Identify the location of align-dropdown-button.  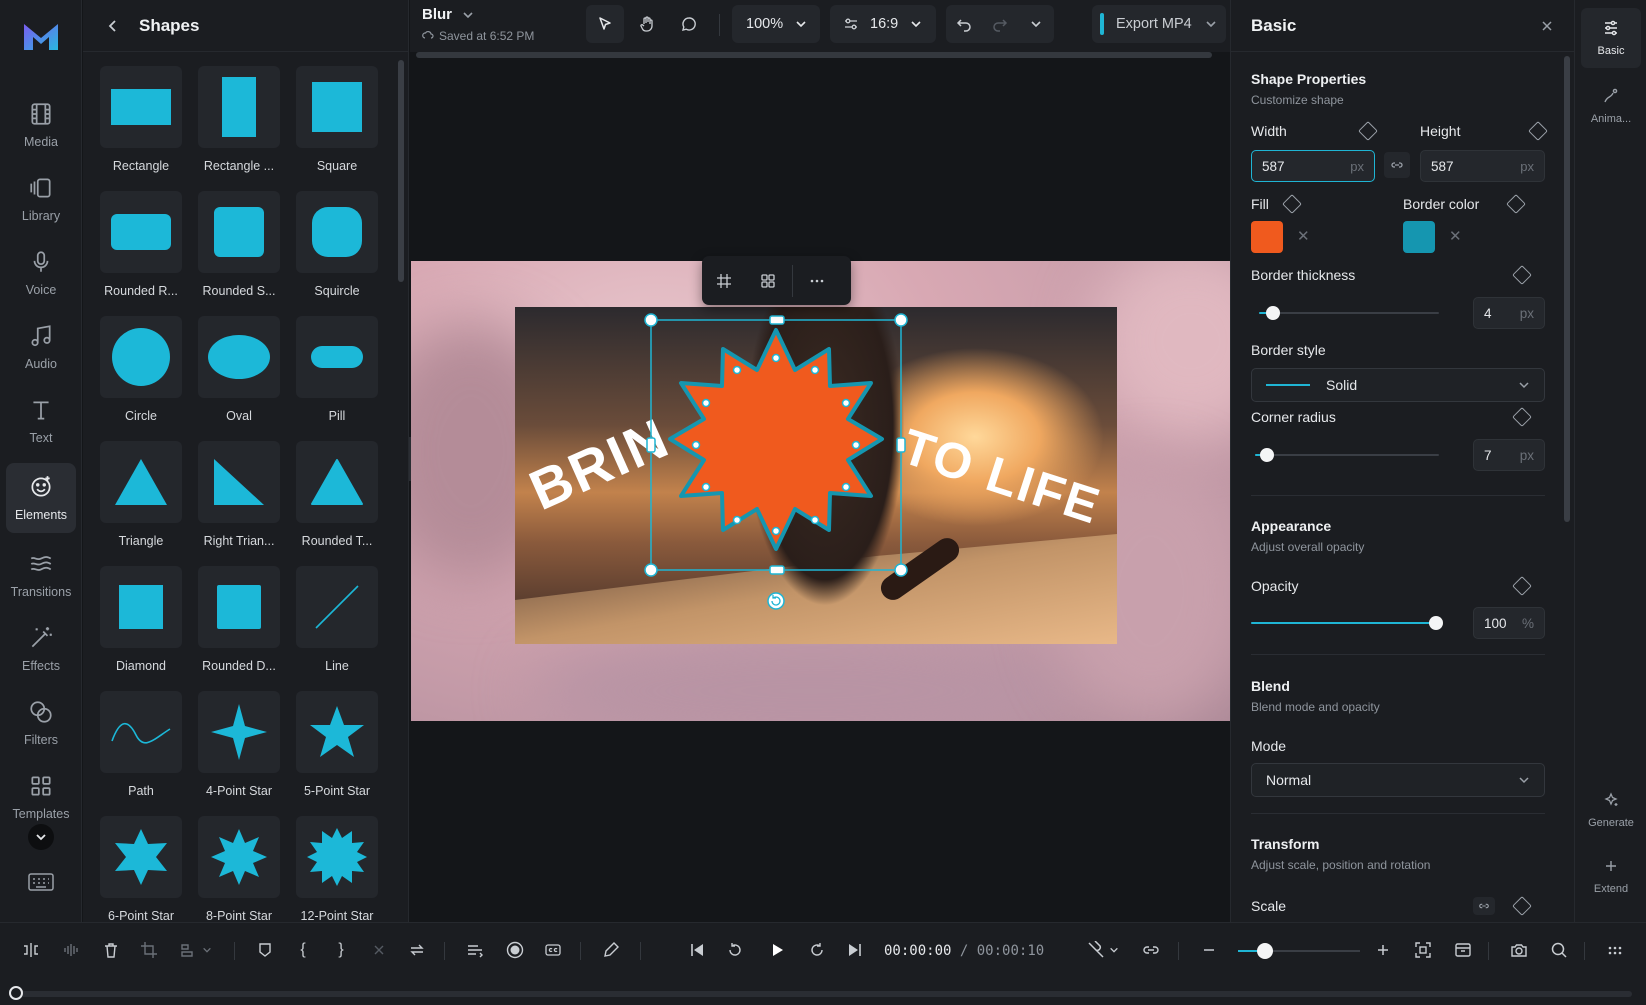
(196, 950).